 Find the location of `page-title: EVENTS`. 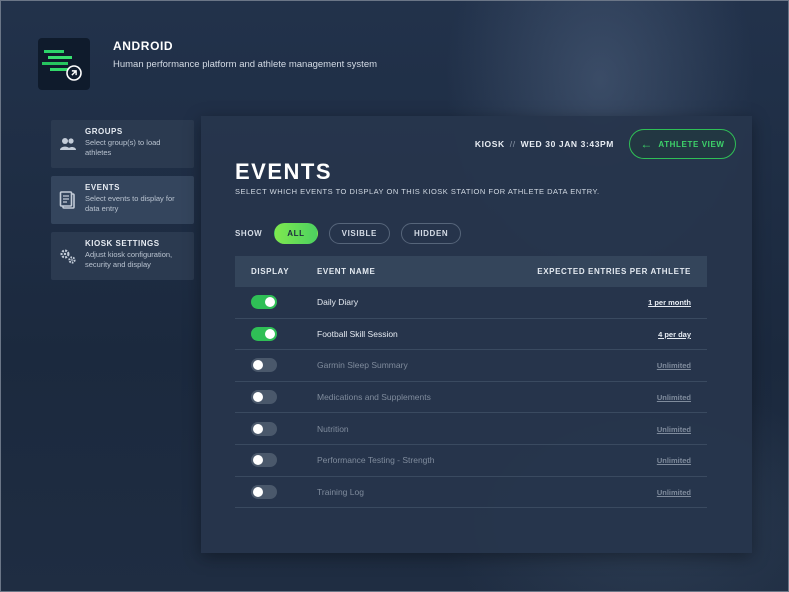

page-title: EVENTS is located at coordinates (284, 171).